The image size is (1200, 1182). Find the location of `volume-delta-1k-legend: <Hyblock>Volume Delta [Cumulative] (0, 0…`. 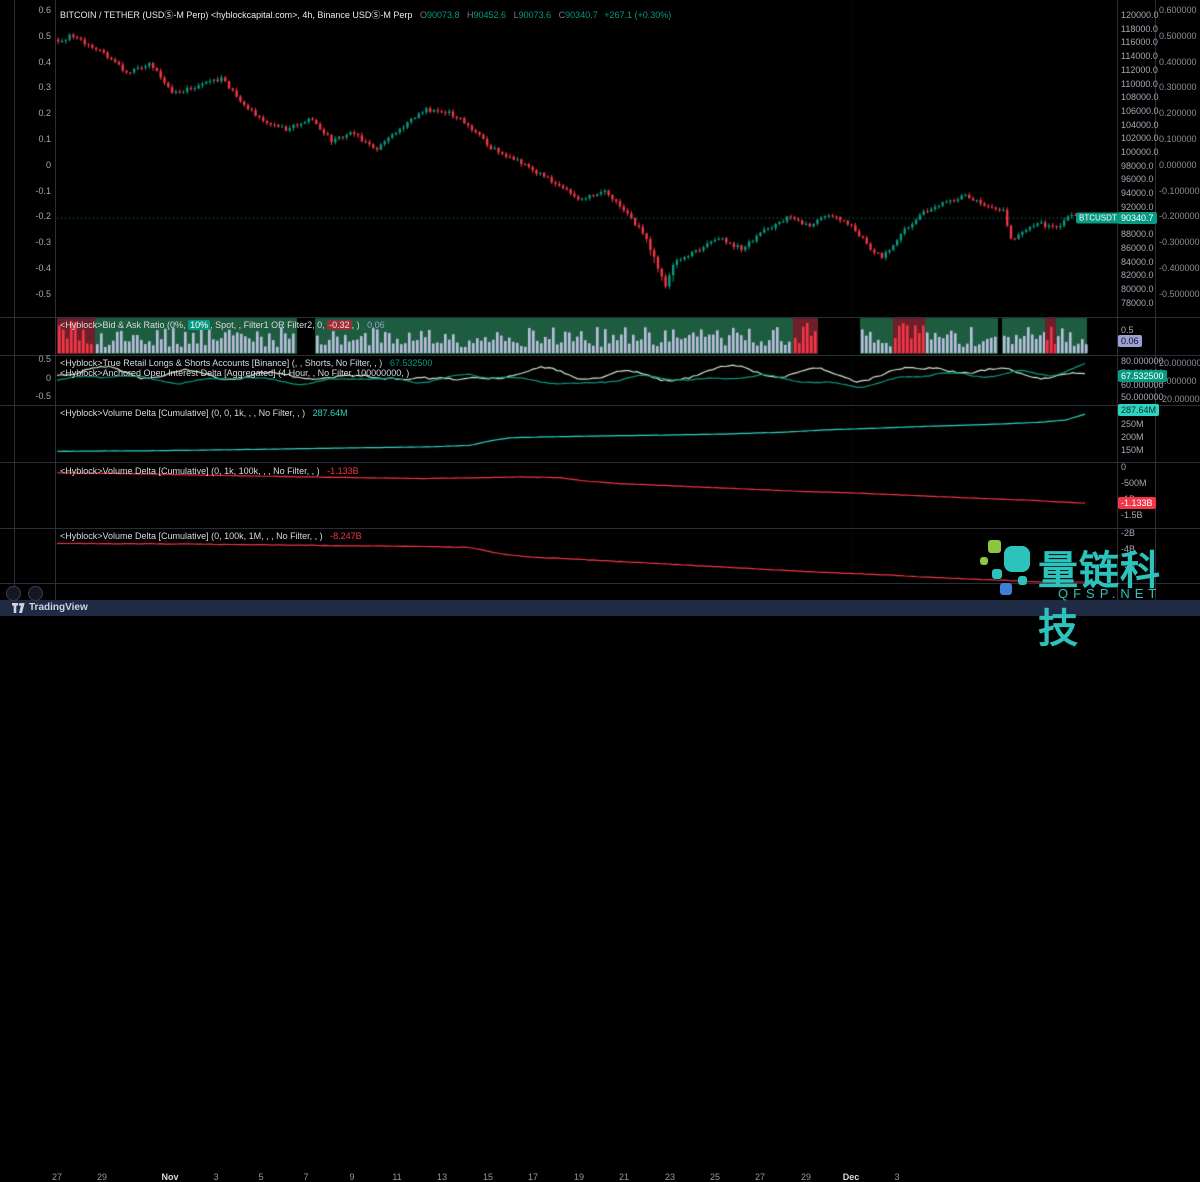

volume-delta-1k-legend: <Hyblock>Volume Delta [Cumulative] (0, 0… is located at coordinates (204, 413).